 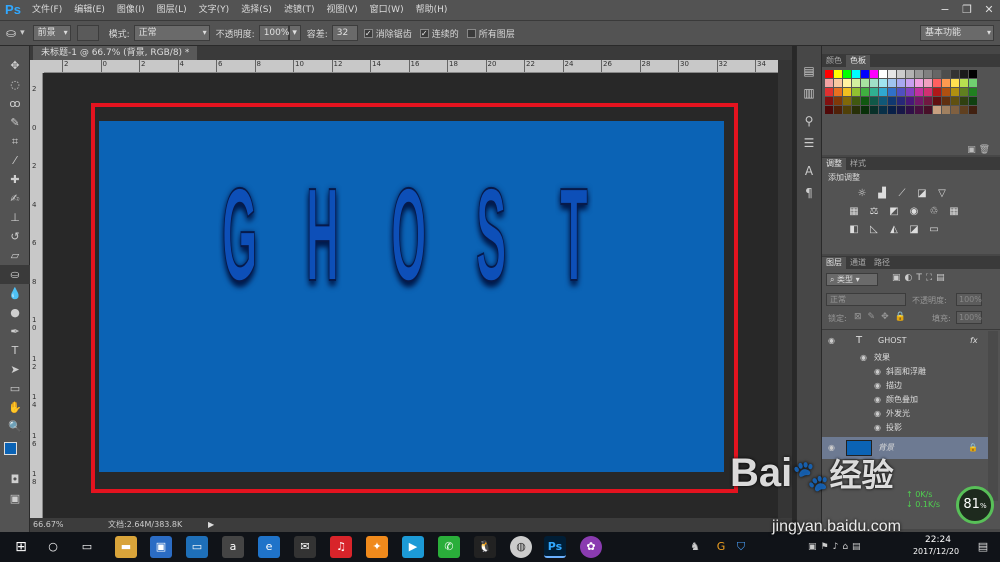 What do you see at coordinates (914, 230) in the screenshot?
I see `selective-color-icon: ◪` at bounding box center [914, 230].